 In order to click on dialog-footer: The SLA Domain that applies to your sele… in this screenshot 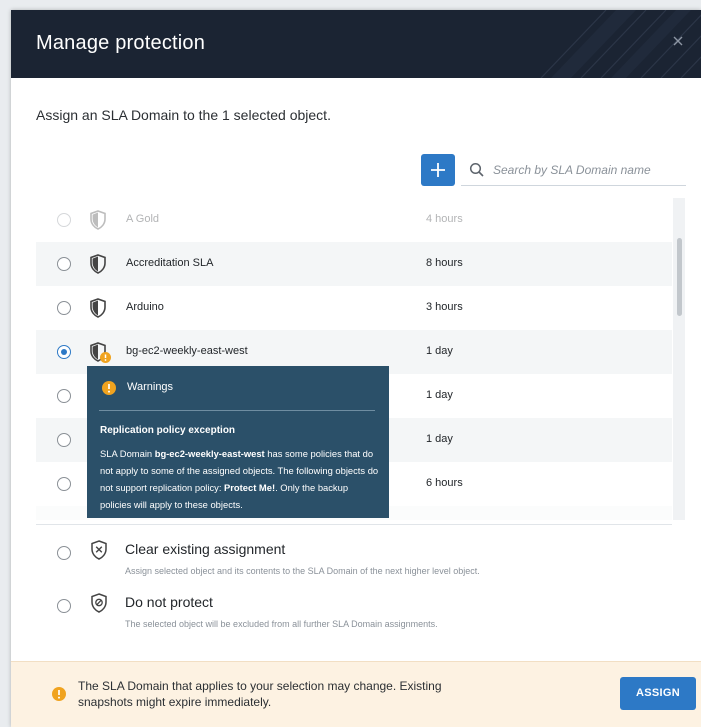, I will do `click(356, 694)`.